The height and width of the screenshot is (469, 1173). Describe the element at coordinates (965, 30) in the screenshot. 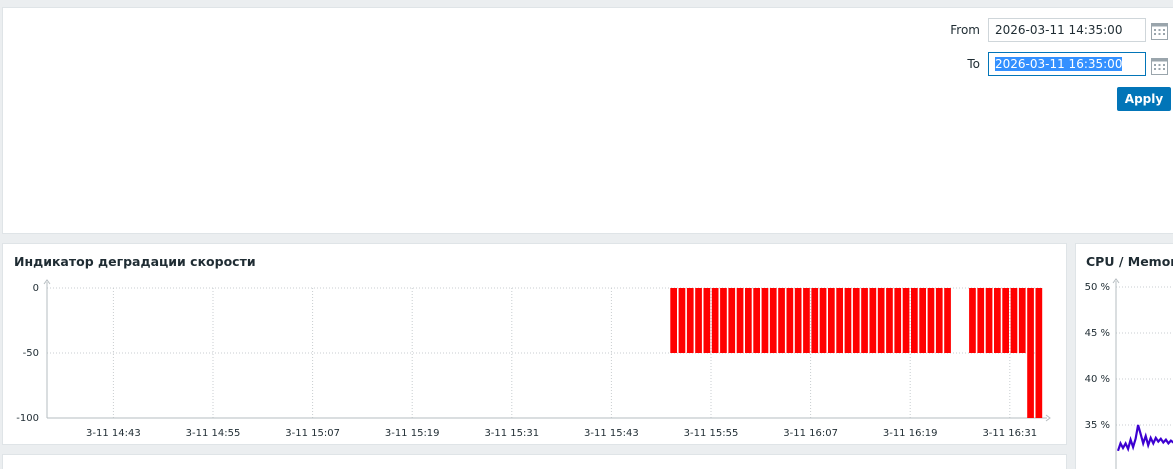

I see `from-label: From` at that location.